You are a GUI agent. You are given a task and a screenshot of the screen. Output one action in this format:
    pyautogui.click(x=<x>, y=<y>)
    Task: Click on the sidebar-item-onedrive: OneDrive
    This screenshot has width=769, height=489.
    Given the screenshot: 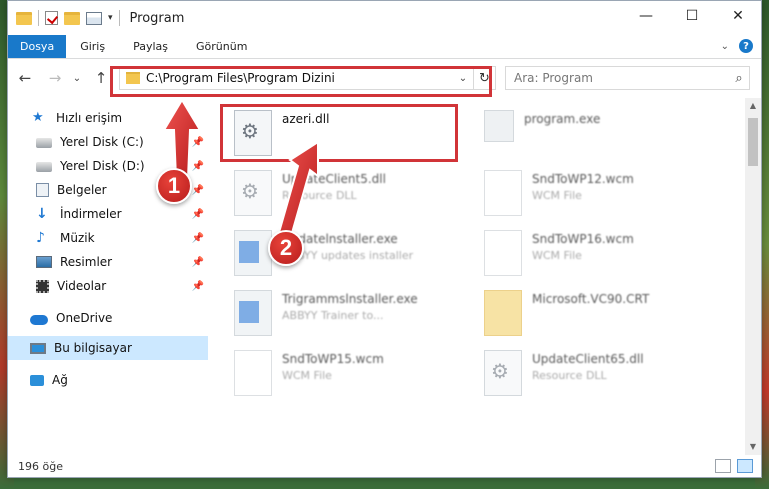 What is the action you would take?
    pyautogui.click(x=108, y=318)
    